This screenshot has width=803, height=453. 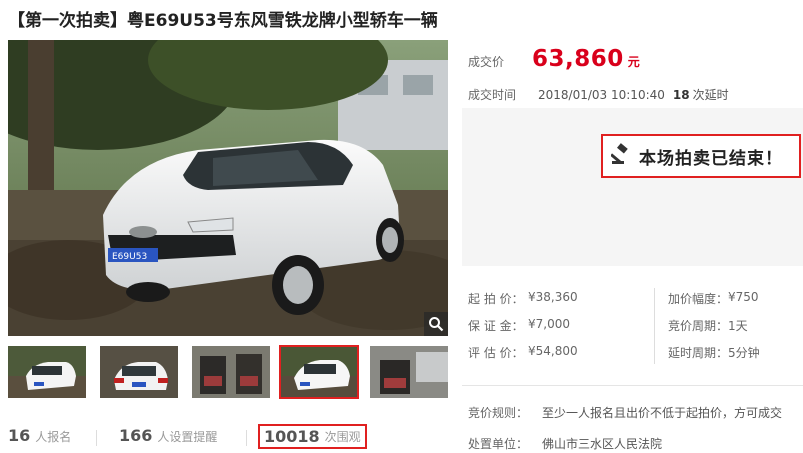 I want to click on detail-row: 评 估 价： ¥54,800 延时周期： 5分钟, so click(x=632, y=354).